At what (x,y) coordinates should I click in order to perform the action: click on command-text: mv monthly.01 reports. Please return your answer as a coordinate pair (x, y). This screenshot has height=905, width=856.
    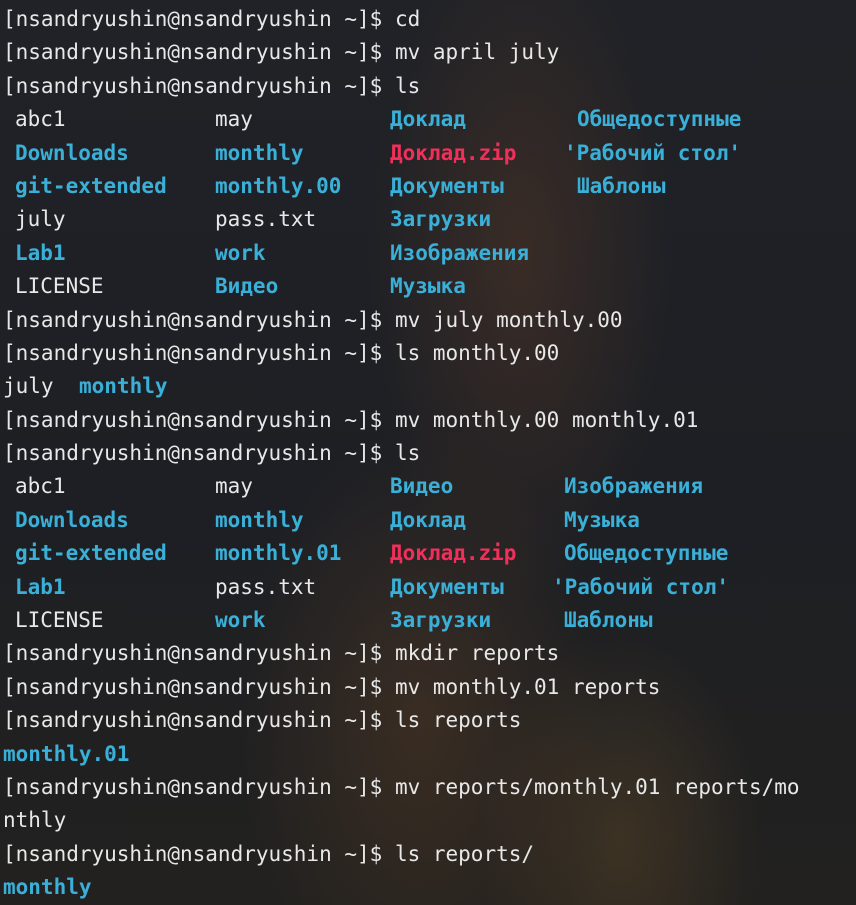
    Looking at the image, I should click on (527, 686).